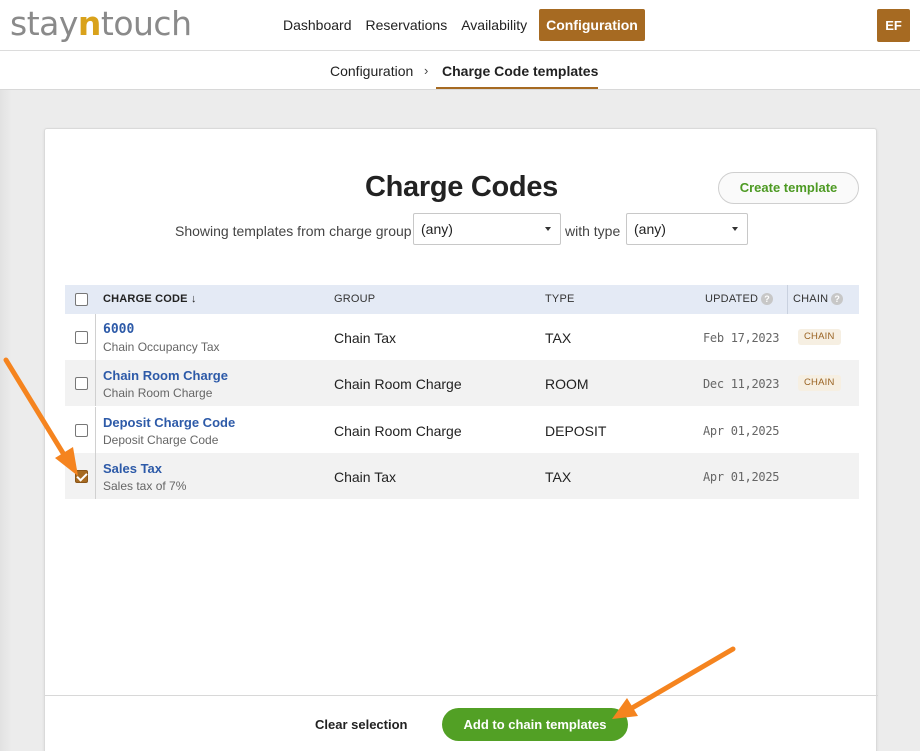 The width and height of the screenshot is (920, 751). What do you see at coordinates (6, 420) in the screenshot?
I see `page-side-shade` at bounding box center [6, 420].